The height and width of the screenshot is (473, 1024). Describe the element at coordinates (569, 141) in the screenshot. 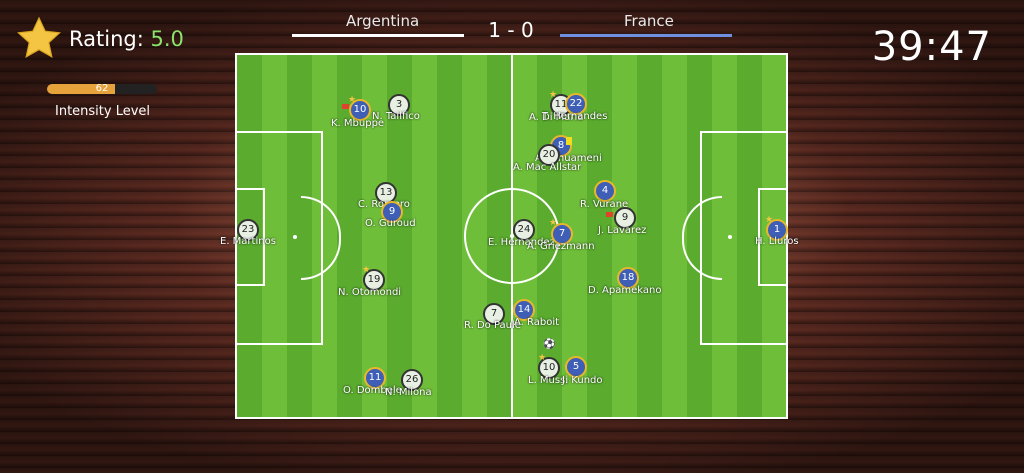

I see `yellow-card-icon` at that location.